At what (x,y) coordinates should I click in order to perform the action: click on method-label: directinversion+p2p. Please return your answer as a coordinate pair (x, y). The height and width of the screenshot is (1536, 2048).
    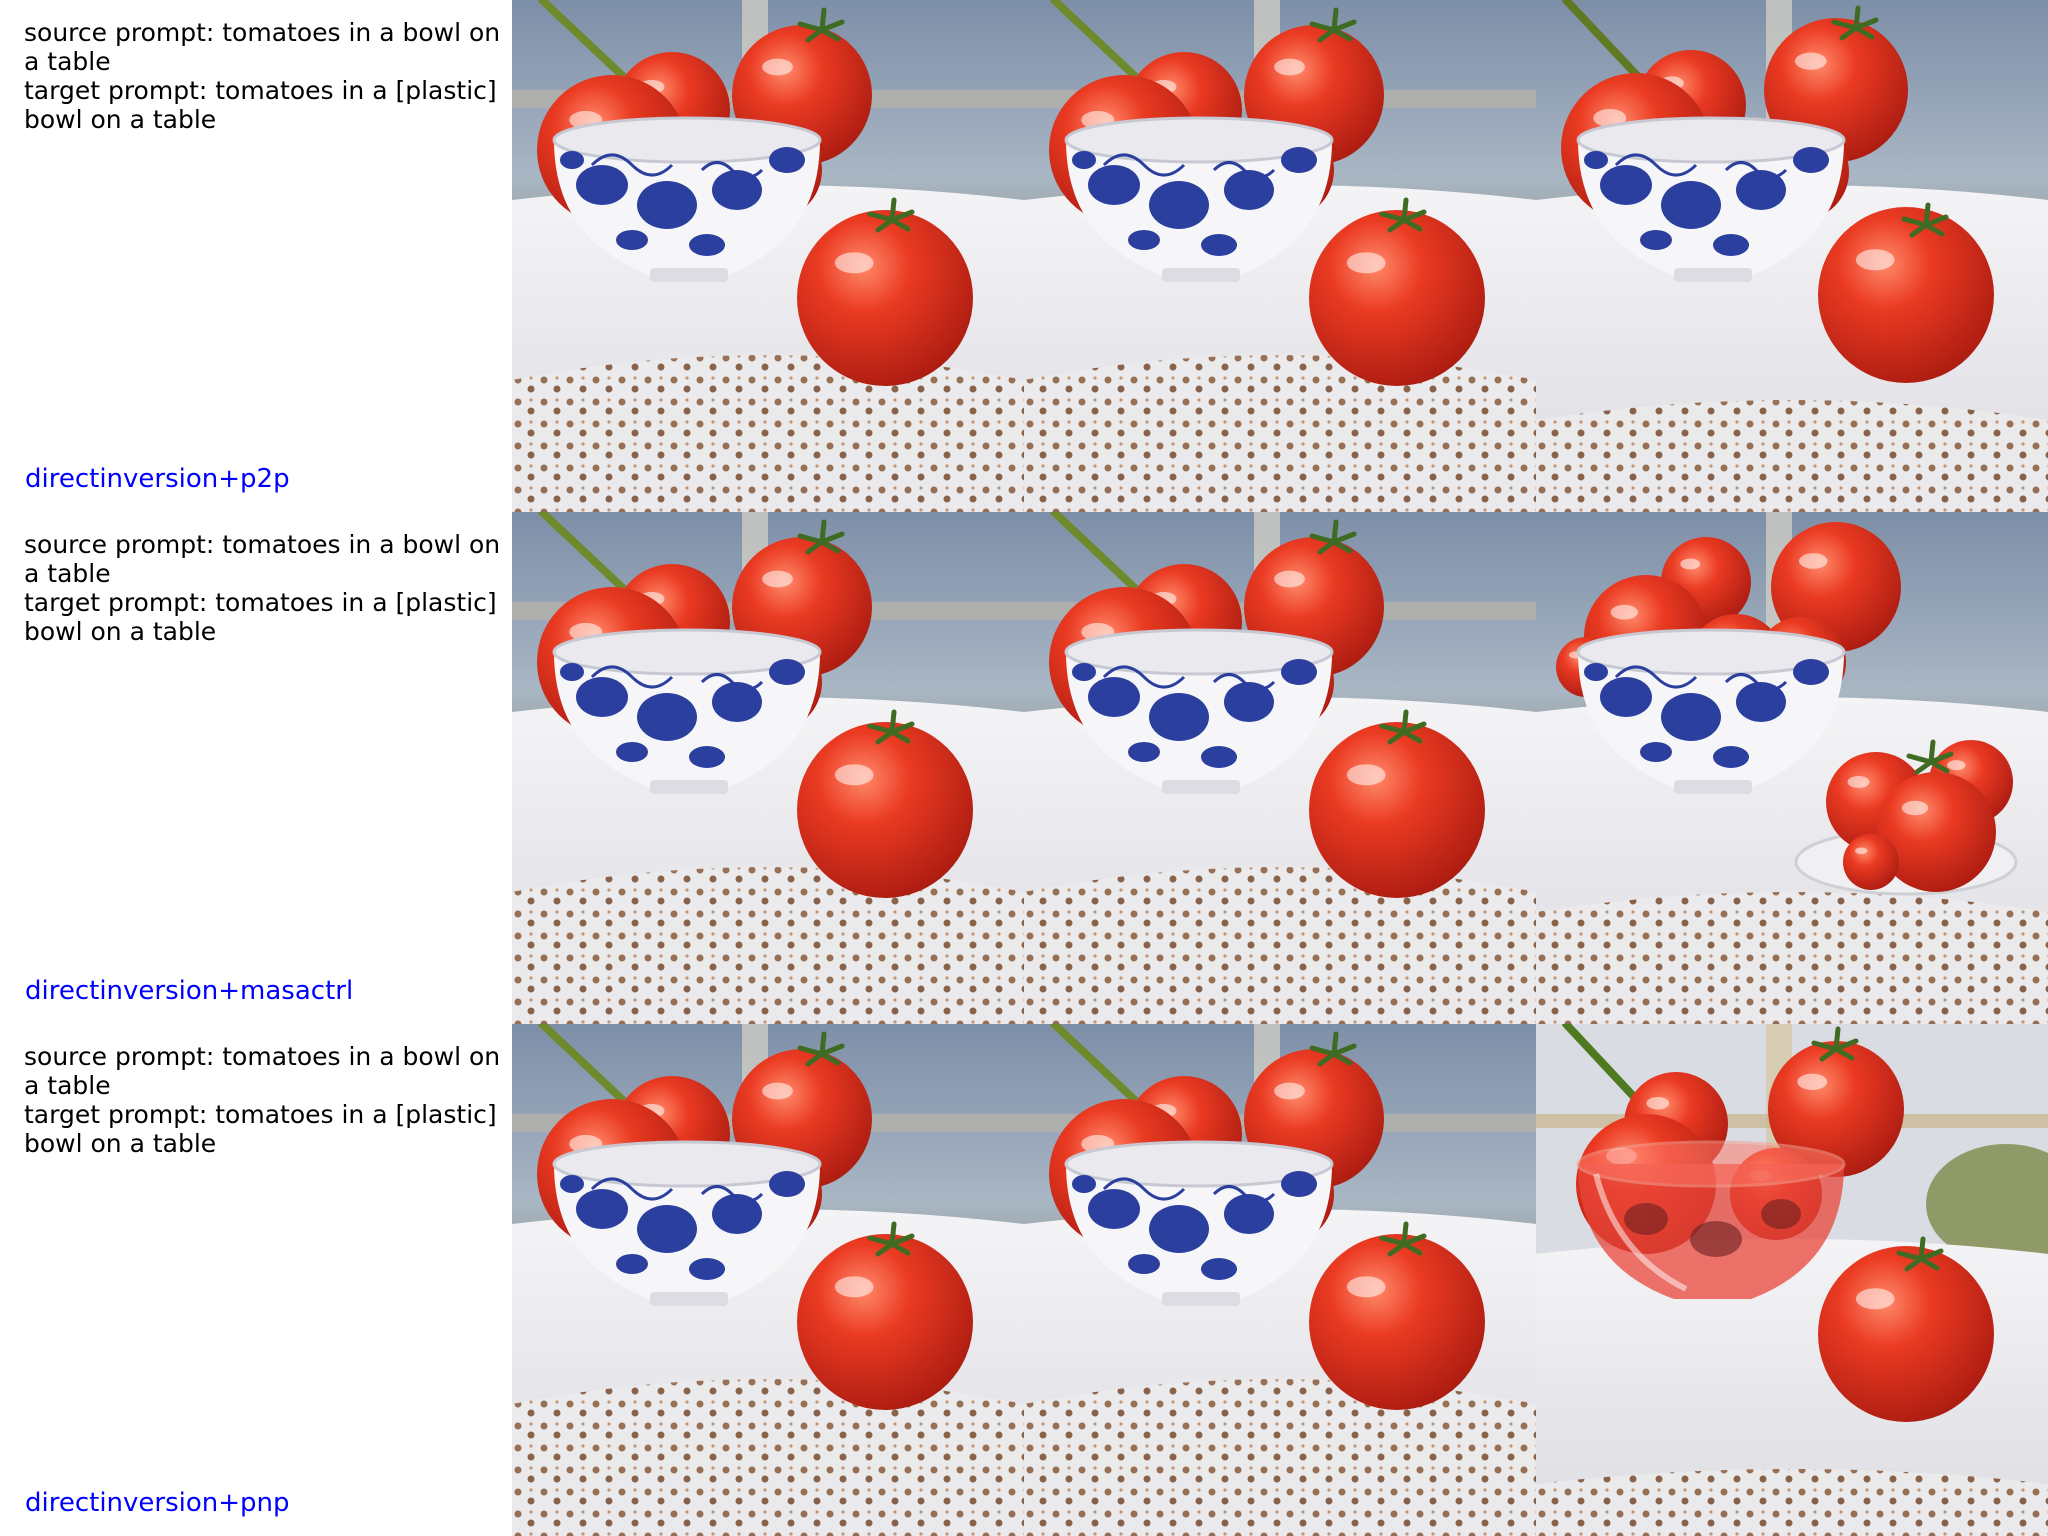
    Looking at the image, I should click on (157, 479).